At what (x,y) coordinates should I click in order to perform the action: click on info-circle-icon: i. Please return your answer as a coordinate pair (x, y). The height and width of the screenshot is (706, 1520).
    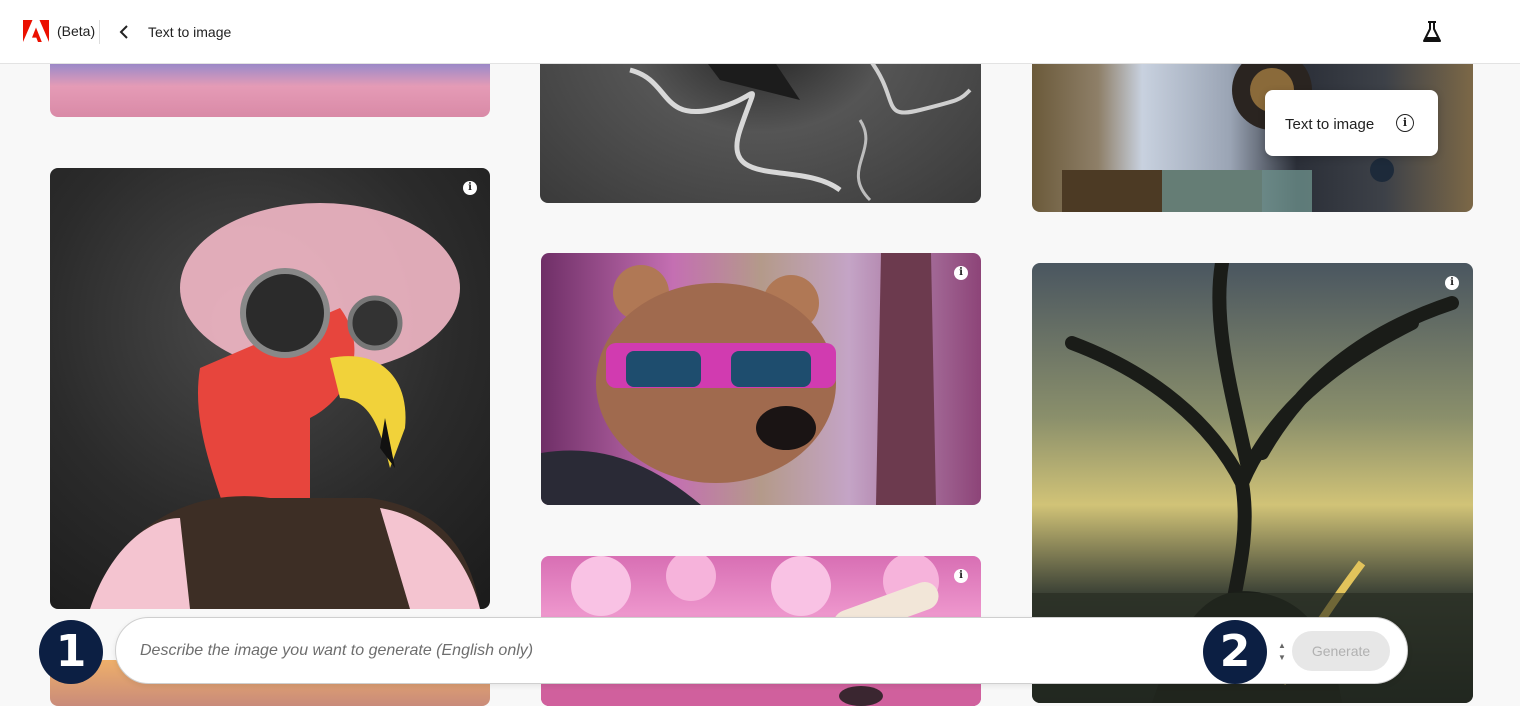
    Looking at the image, I should click on (1405, 123).